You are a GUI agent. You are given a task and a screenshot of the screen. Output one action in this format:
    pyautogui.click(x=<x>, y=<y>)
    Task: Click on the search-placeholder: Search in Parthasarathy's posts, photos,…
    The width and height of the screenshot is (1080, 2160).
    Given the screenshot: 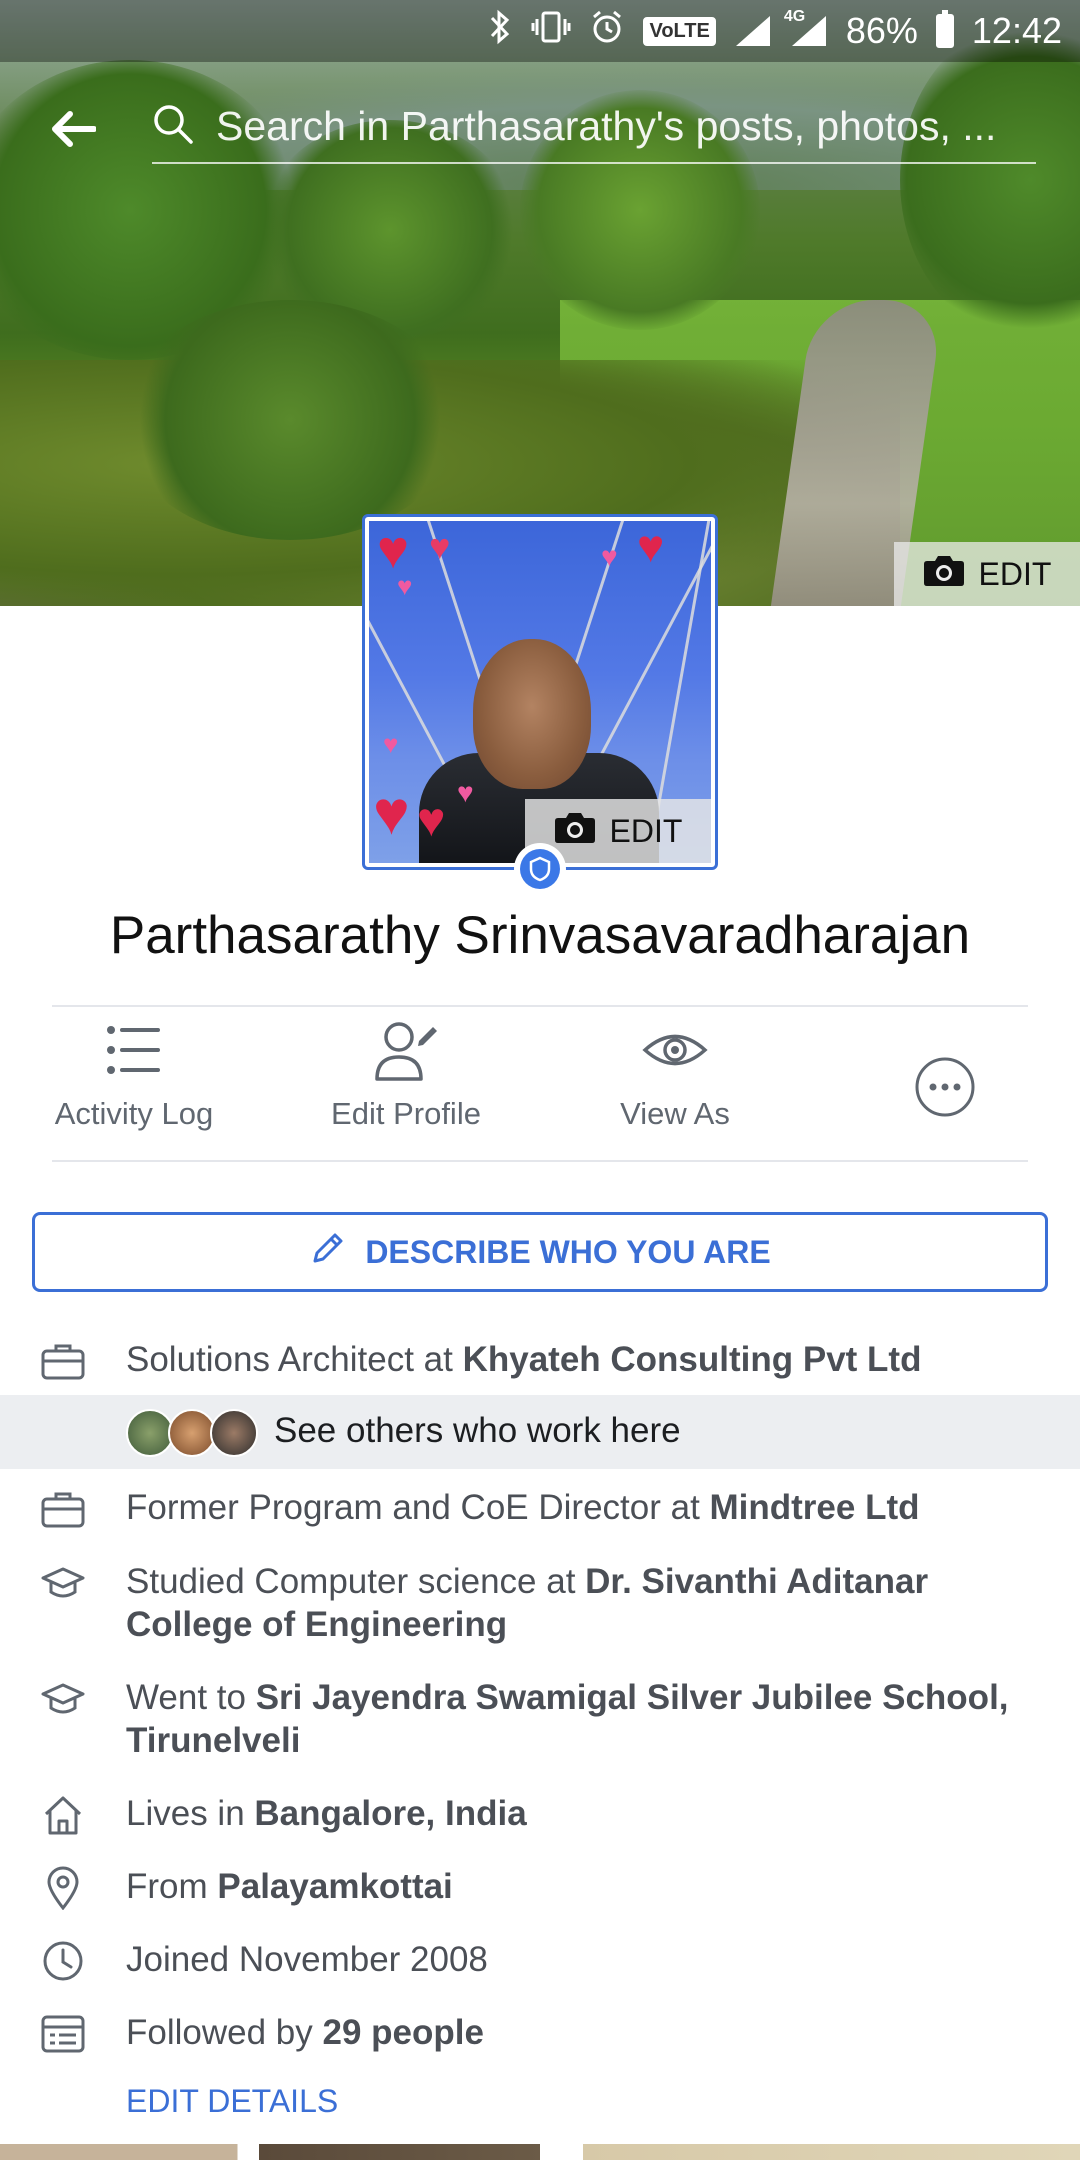 What is the action you would take?
    pyautogui.click(x=606, y=125)
    